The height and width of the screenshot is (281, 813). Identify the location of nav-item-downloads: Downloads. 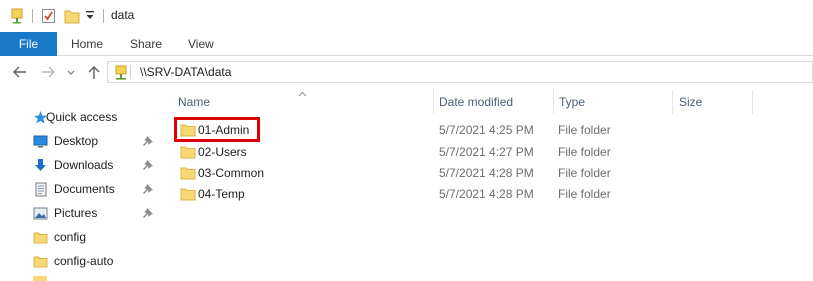
(93, 166).